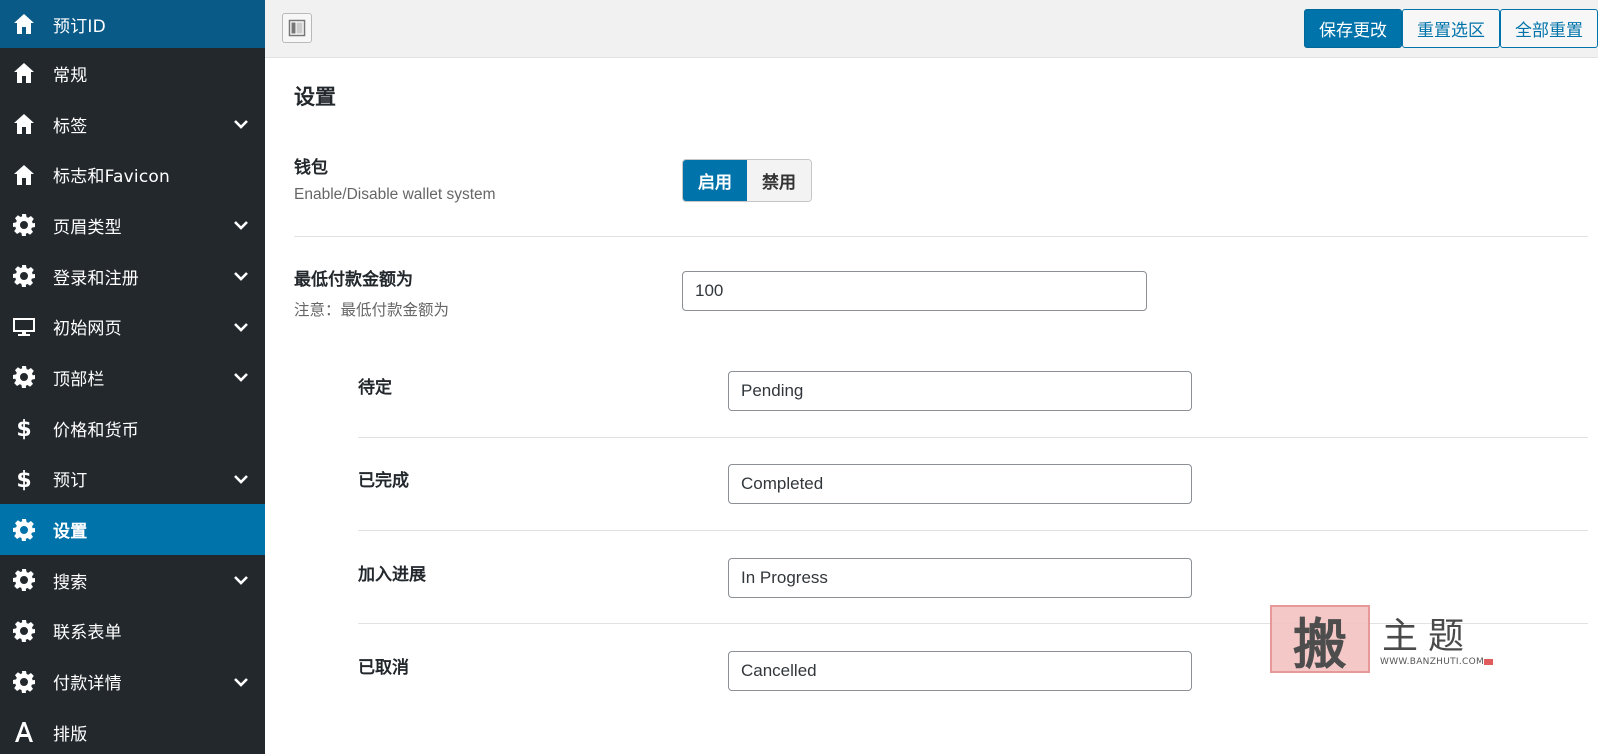 The height and width of the screenshot is (754, 1598). Describe the element at coordinates (70, 582) in the screenshot. I see `sidebar-item-label: 搜索` at that location.